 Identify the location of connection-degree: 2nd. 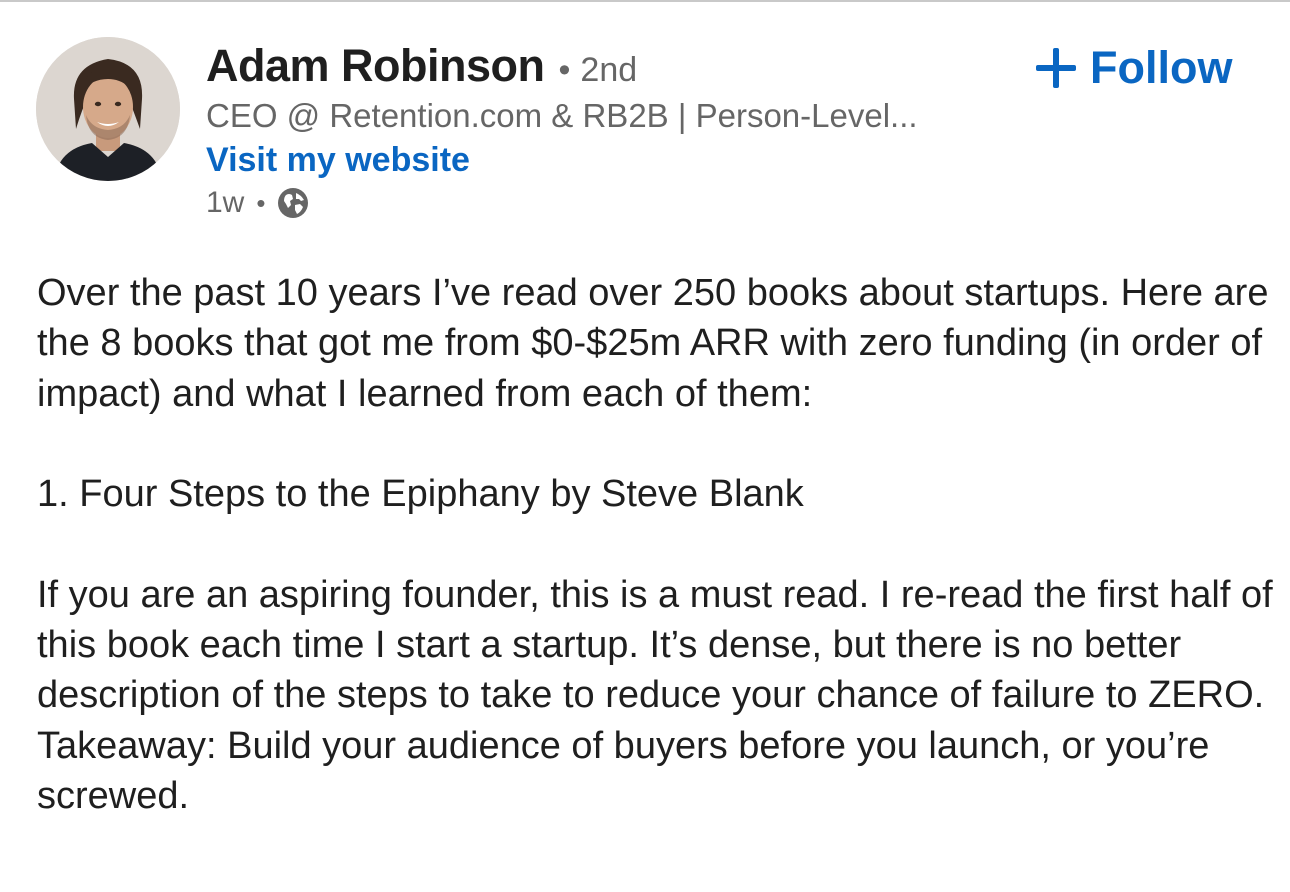
(609, 70).